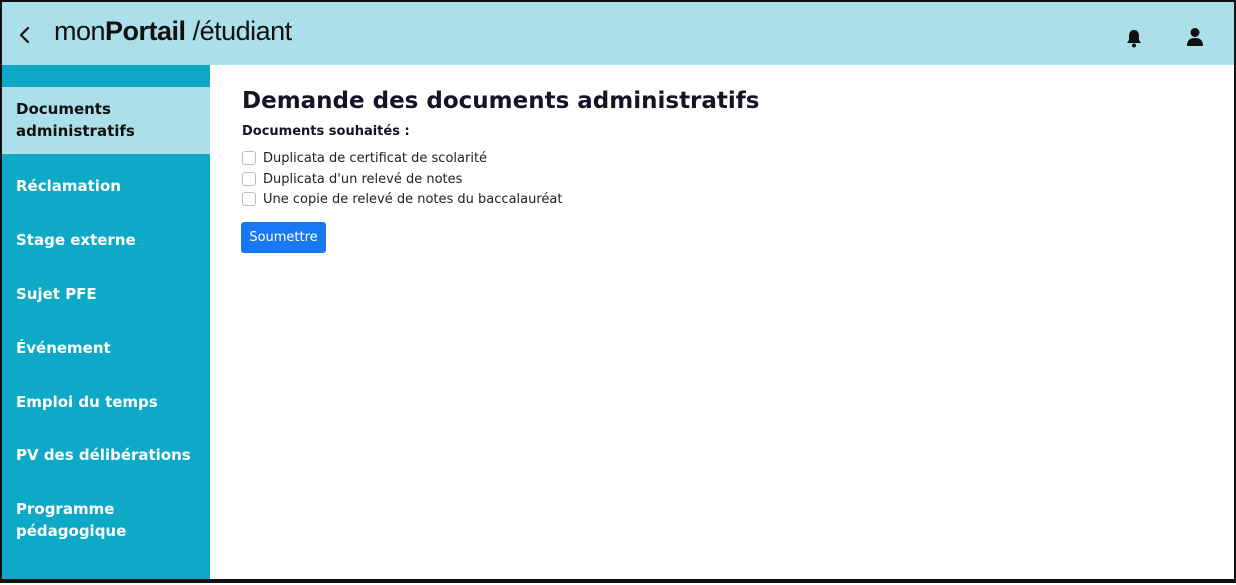 The width and height of the screenshot is (1236, 585). I want to click on documents-label: Documents souhaités :, so click(326, 131).